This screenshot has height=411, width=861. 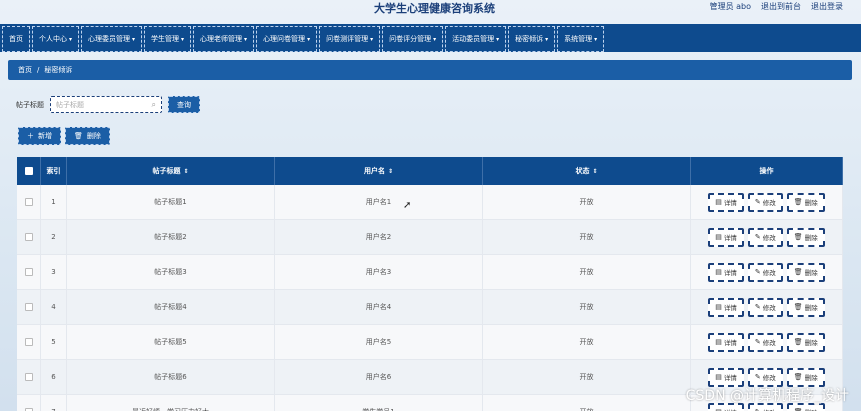 I want to click on cell-index: 4, so click(x=54, y=307).